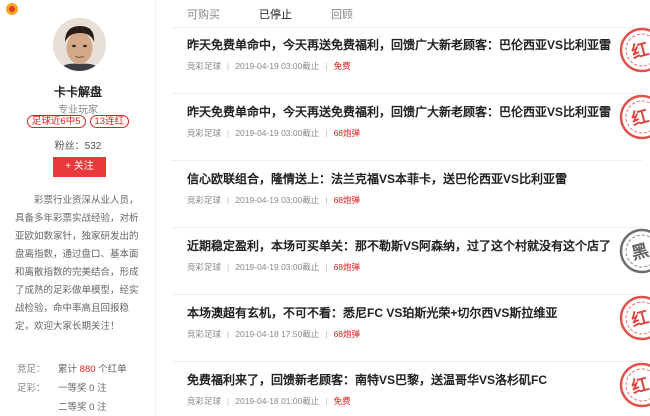  Describe the element at coordinates (402, 312) in the screenshot. I see `article-title: 本场澳超有玄机，不可不看：悉尼FC VS珀斯光荣+切尔西VS斯拉维亚` at that location.